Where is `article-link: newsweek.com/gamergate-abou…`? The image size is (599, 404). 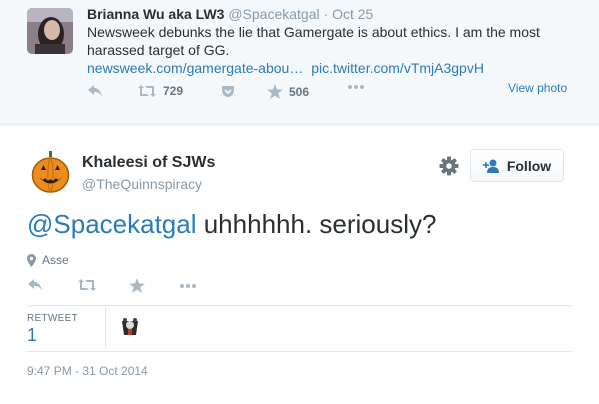
article-link: newsweek.com/gamergate-abou… is located at coordinates (195, 68).